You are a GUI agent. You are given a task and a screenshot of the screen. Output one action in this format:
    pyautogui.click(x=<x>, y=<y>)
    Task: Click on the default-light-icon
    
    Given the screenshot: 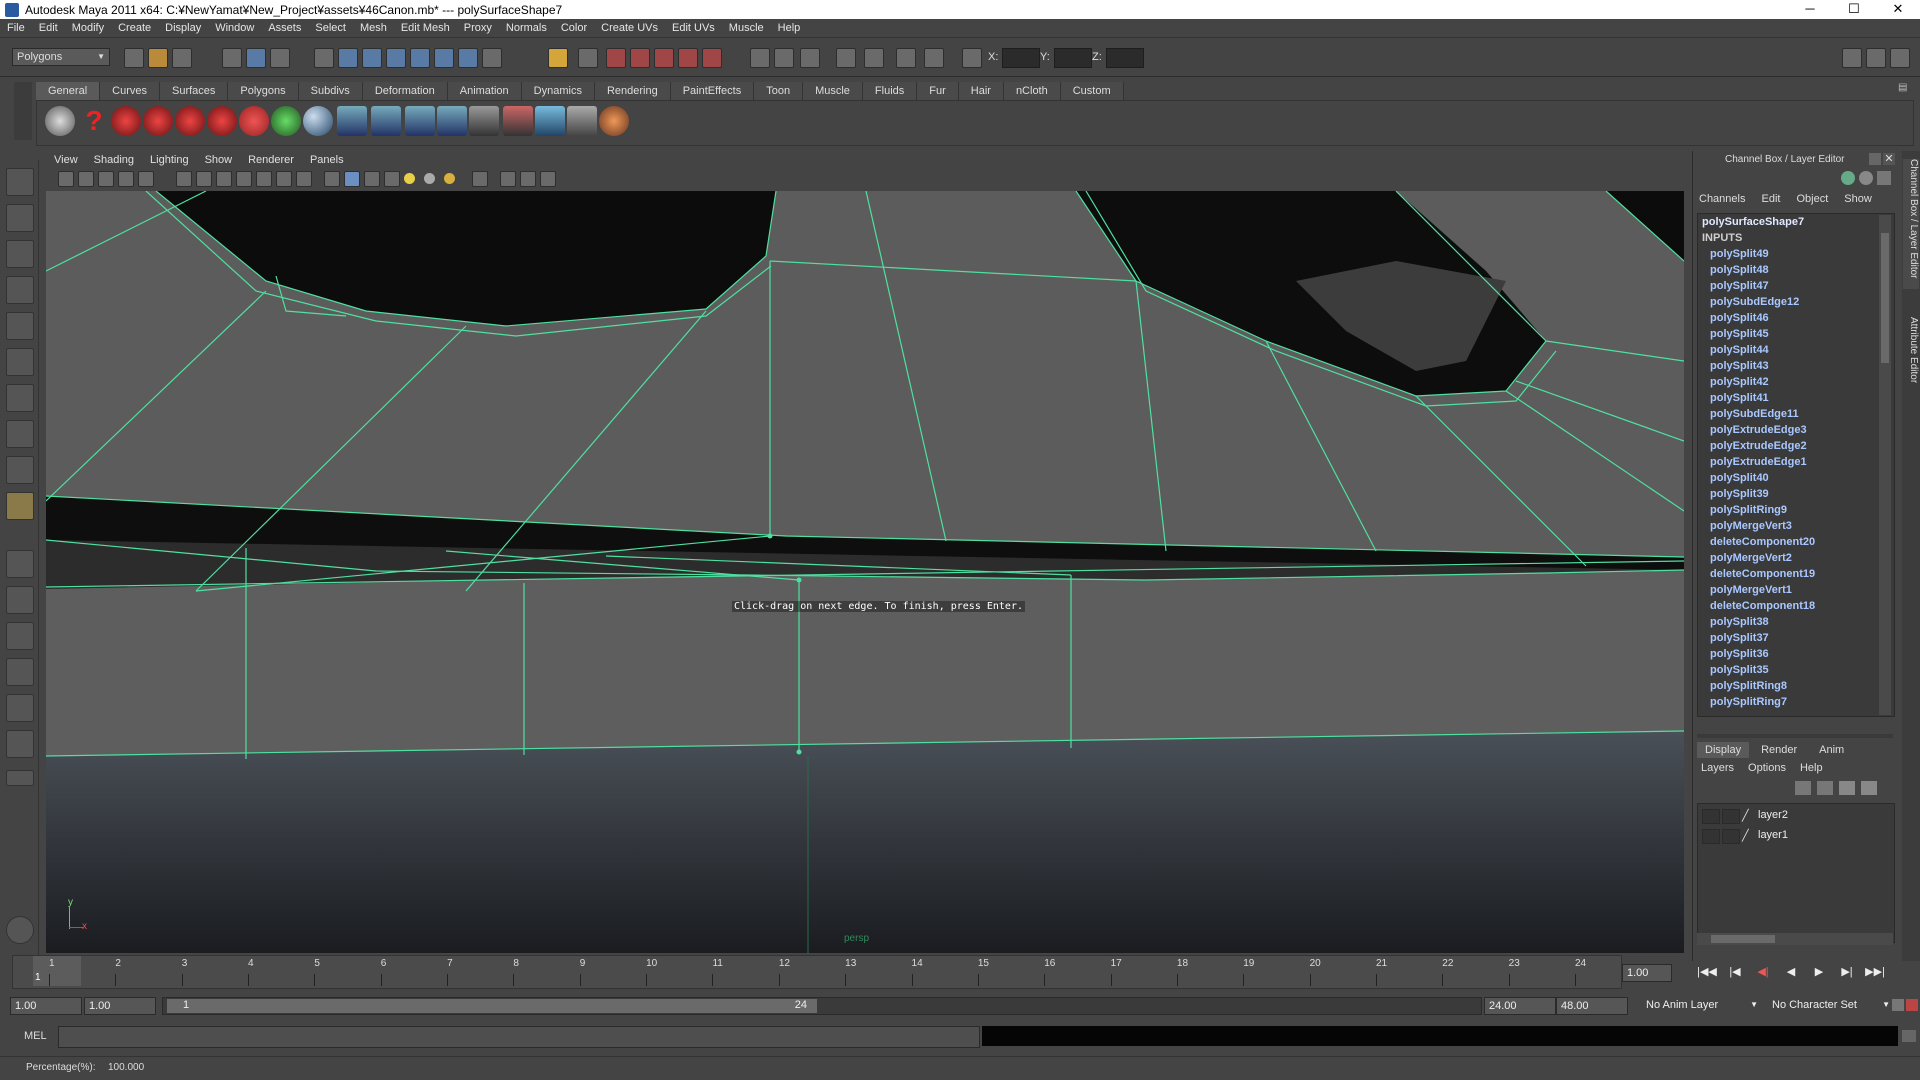 What is the action you would take?
    pyautogui.click(x=409, y=178)
    